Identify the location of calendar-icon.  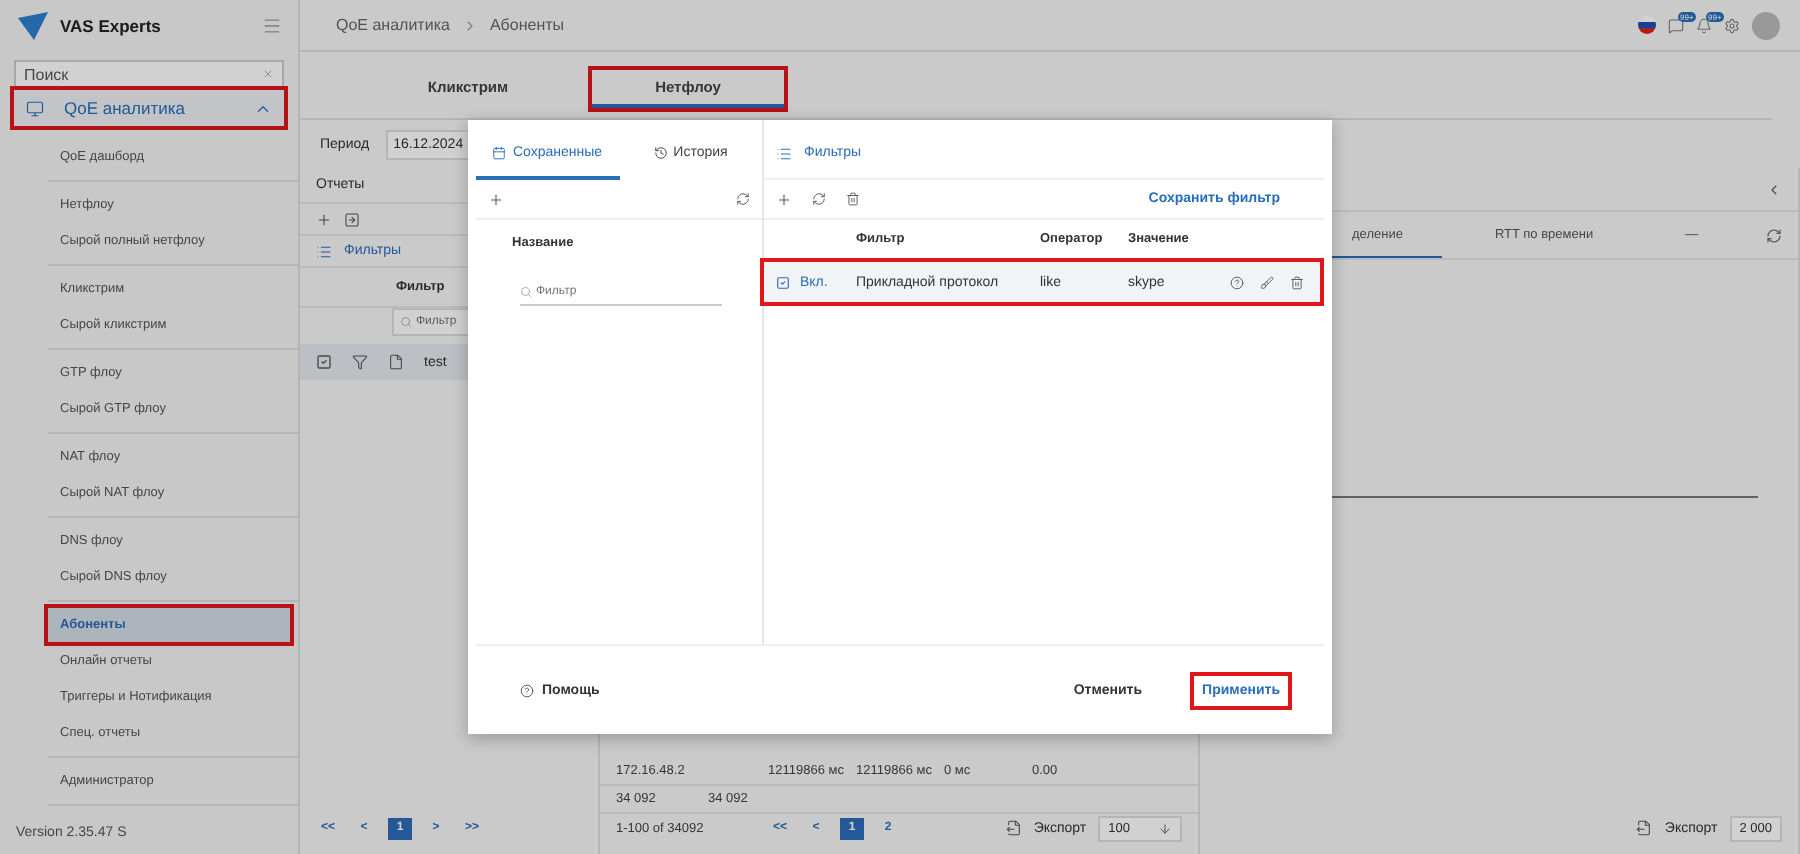
(499, 152).